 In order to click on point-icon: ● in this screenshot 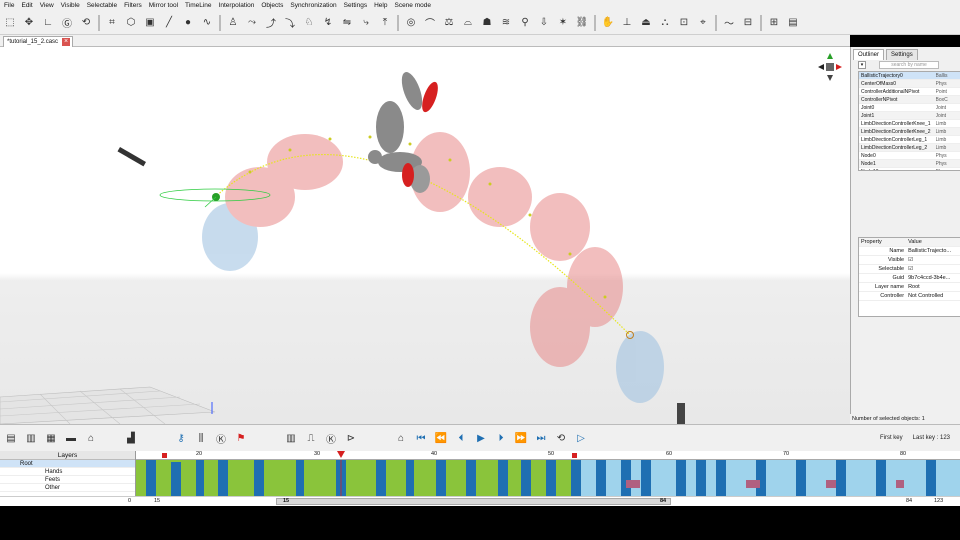, I will do `click(188, 23)`.